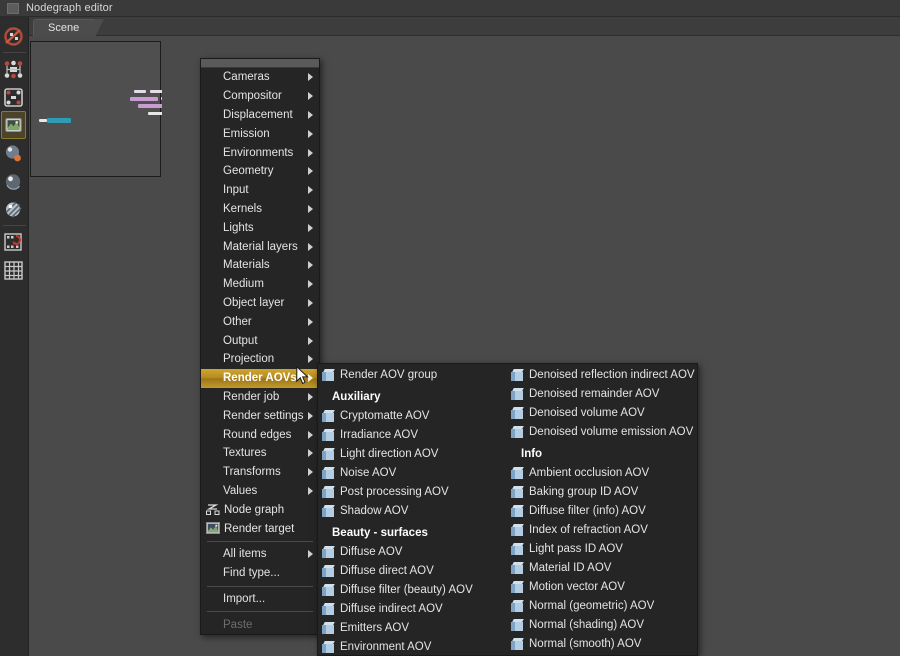 Image resolution: width=900 pixels, height=656 pixels. What do you see at coordinates (412, 453) in the screenshot?
I see `submenu-item-light-direction-aov: Light direction AOV` at bounding box center [412, 453].